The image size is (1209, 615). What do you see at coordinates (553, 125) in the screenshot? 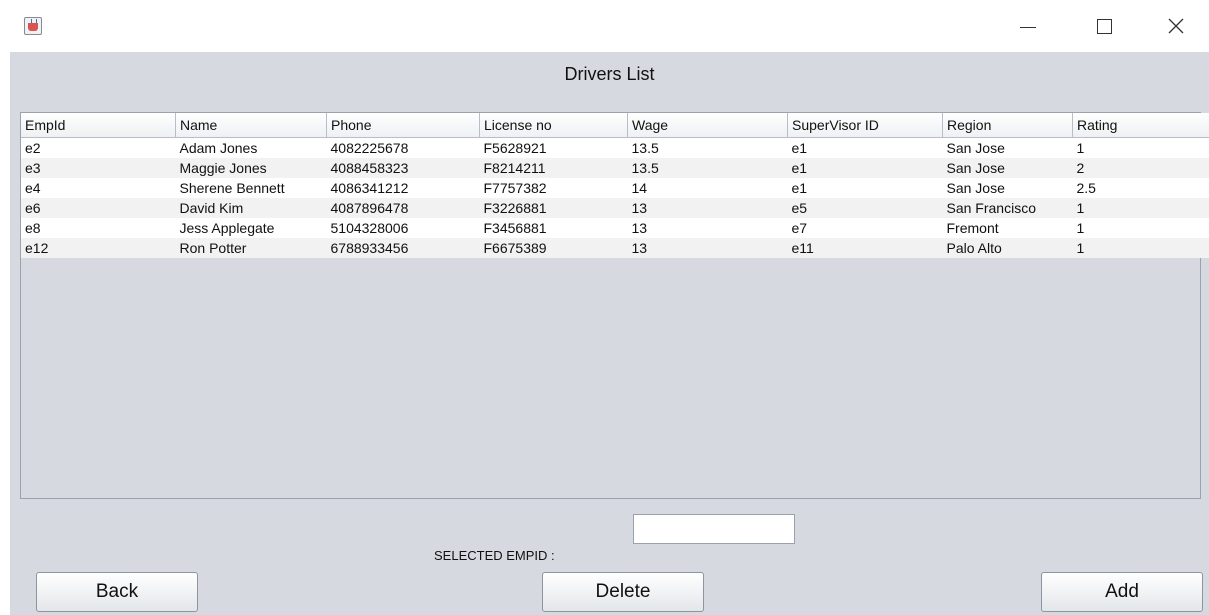
I see `column-header: License no` at bounding box center [553, 125].